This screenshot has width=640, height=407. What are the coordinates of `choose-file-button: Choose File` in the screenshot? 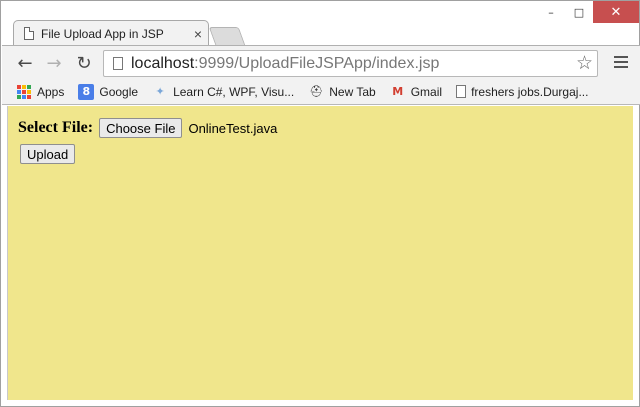 It's located at (141, 128).